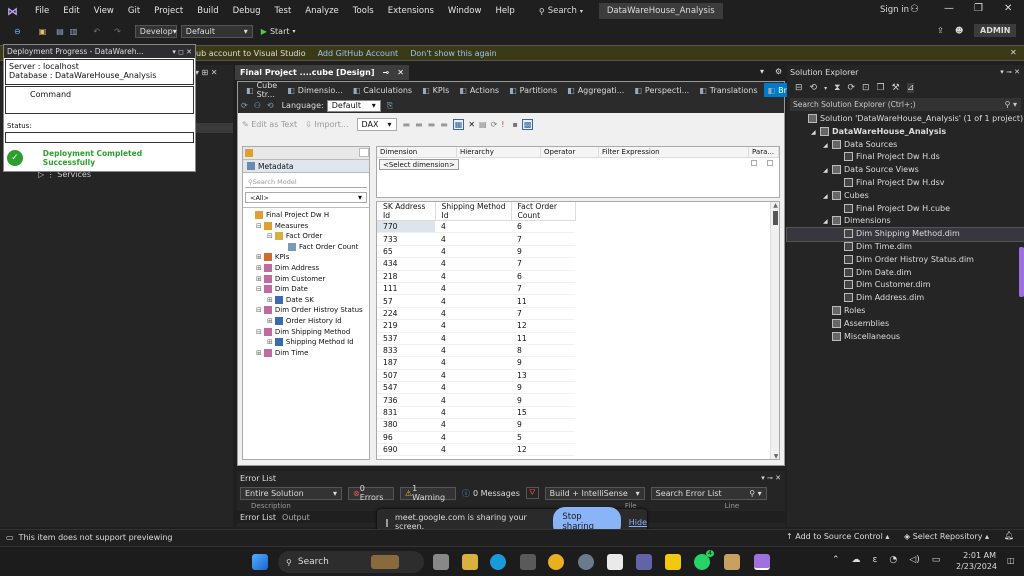 This screenshot has height=576, width=1024. What do you see at coordinates (43, 31) in the screenshot?
I see `new-item-icon: ▣` at bounding box center [43, 31].